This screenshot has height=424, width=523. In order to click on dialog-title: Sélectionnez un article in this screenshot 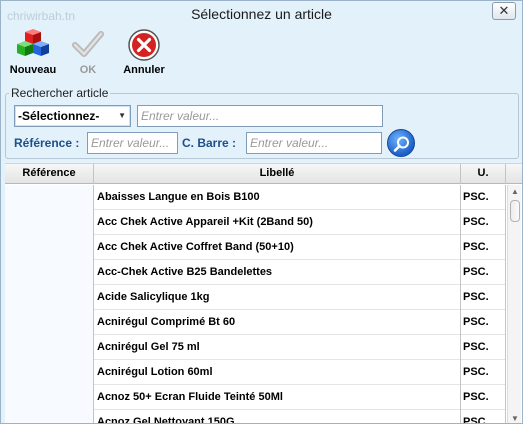, I will do `click(261, 14)`.